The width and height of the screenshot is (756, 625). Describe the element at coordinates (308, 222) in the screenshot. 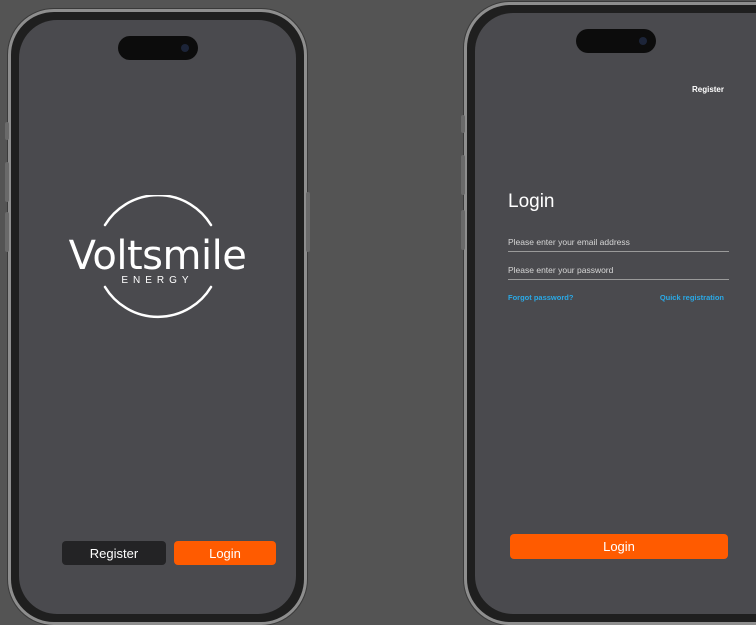

I see `power-button` at that location.